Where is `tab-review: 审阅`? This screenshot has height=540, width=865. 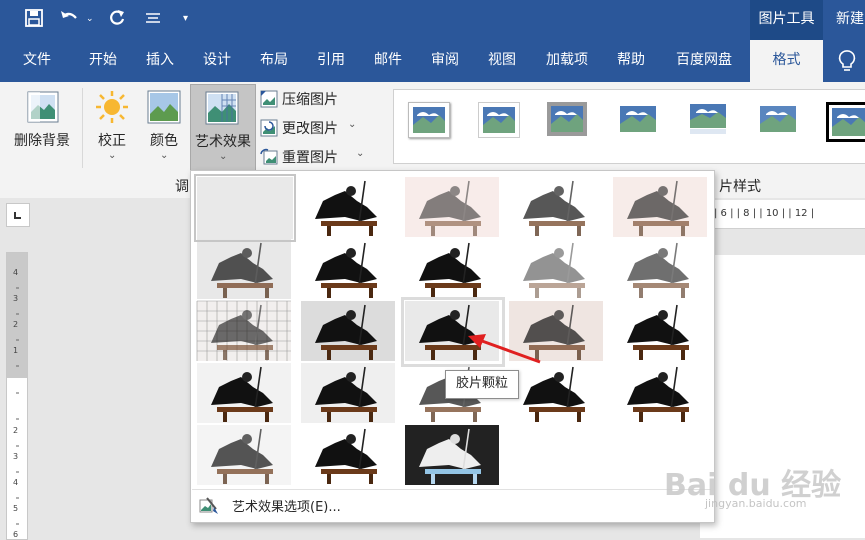 tab-review: 审阅 is located at coordinates (445, 61).